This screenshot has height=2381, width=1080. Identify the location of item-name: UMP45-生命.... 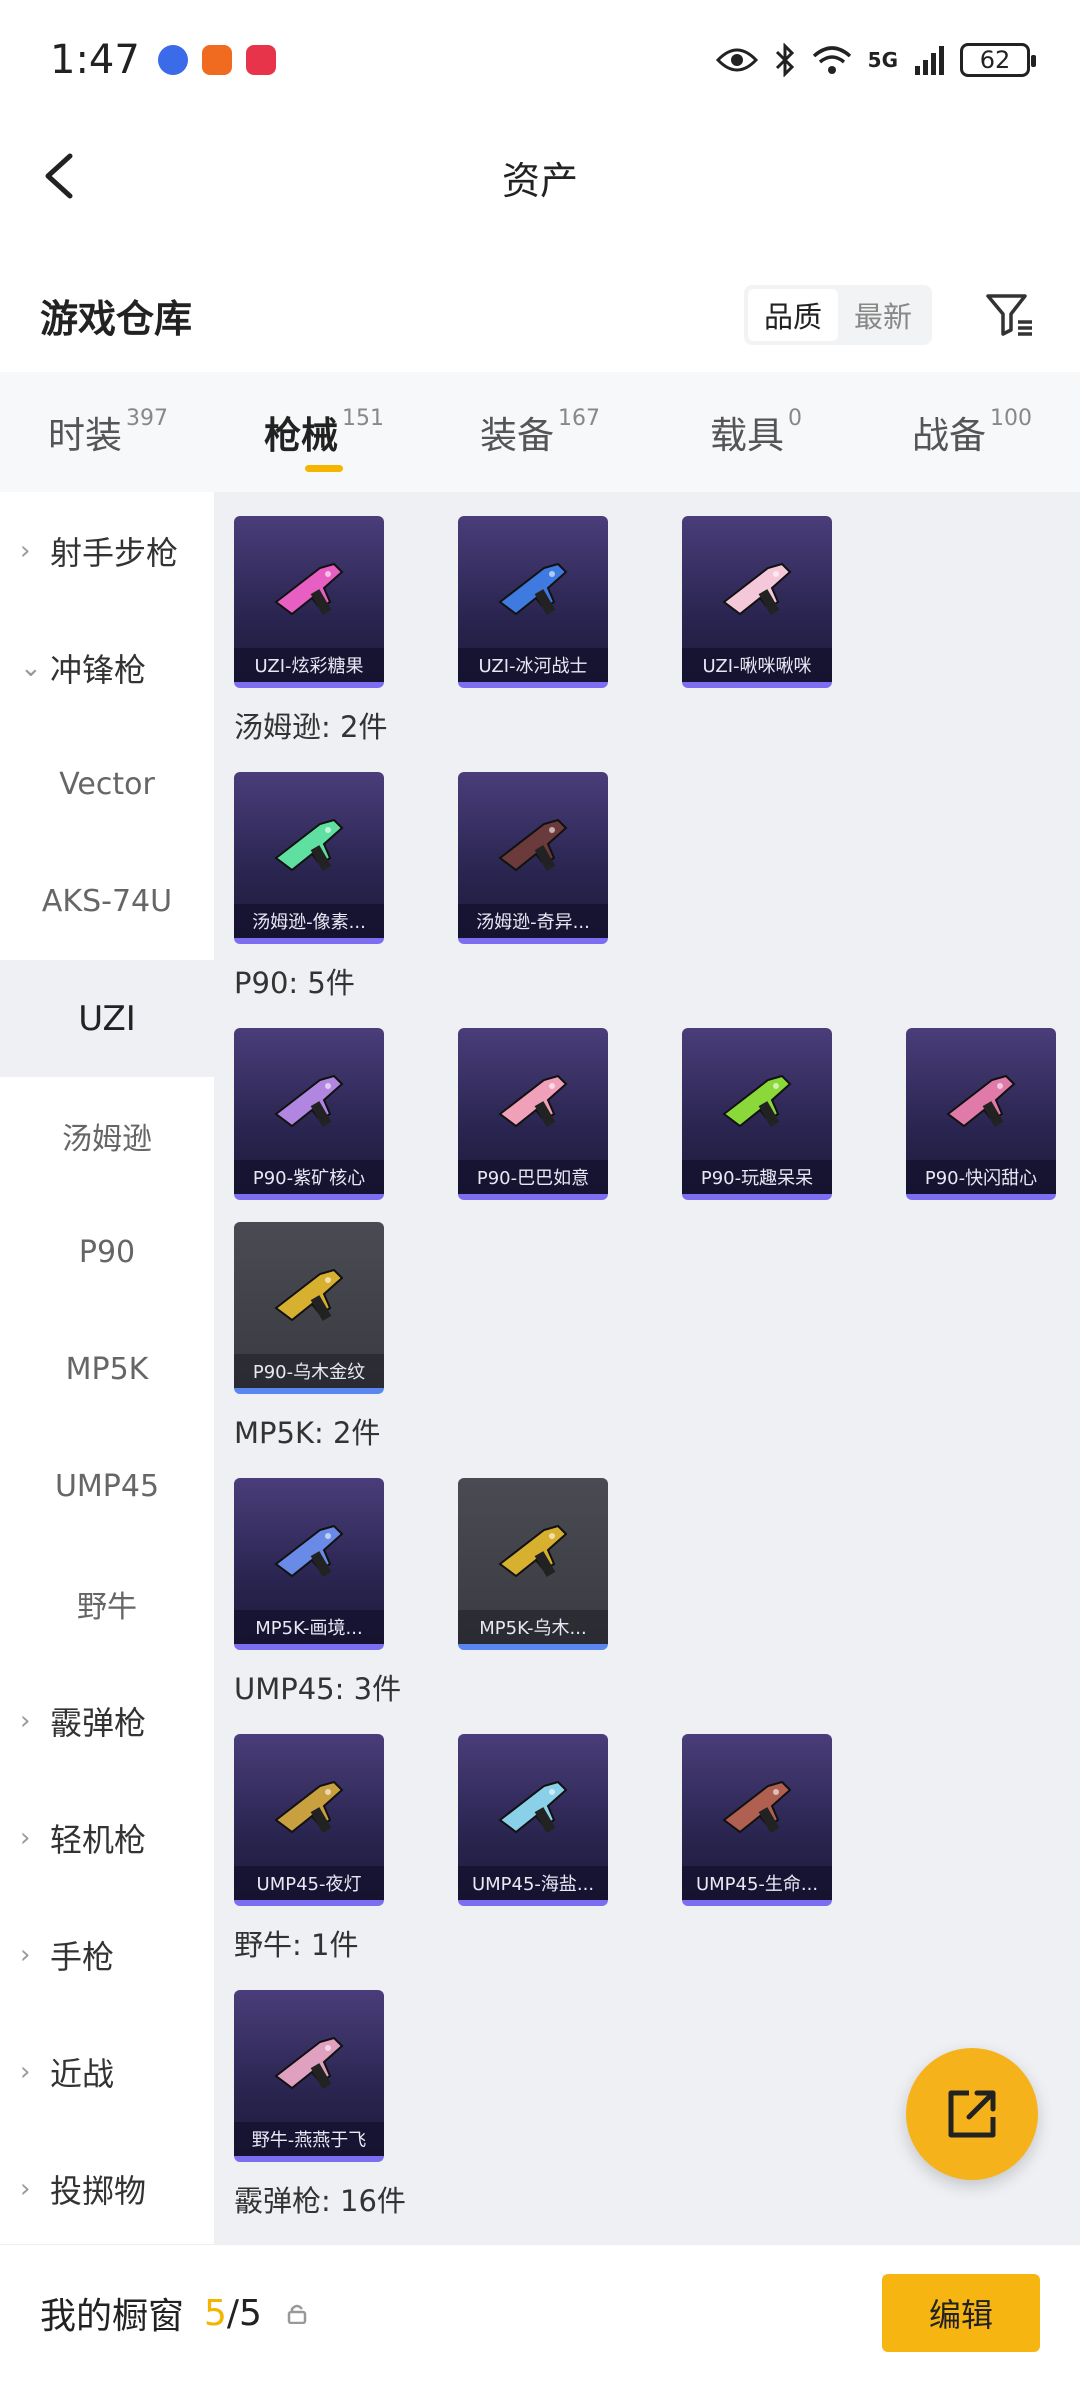
(757, 1883).